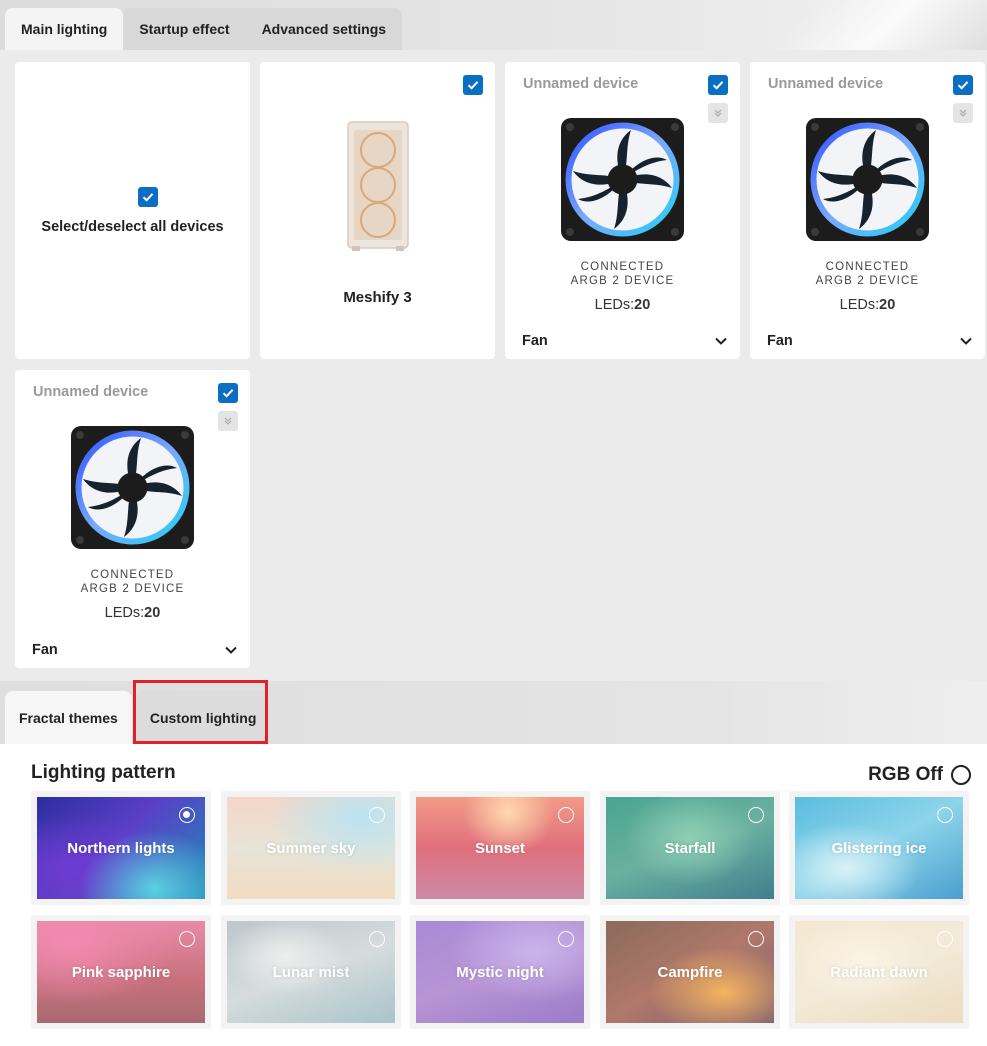 This screenshot has width=987, height=1046. I want to click on pattern-tile-summer-sky: Summer sky, so click(311, 848).